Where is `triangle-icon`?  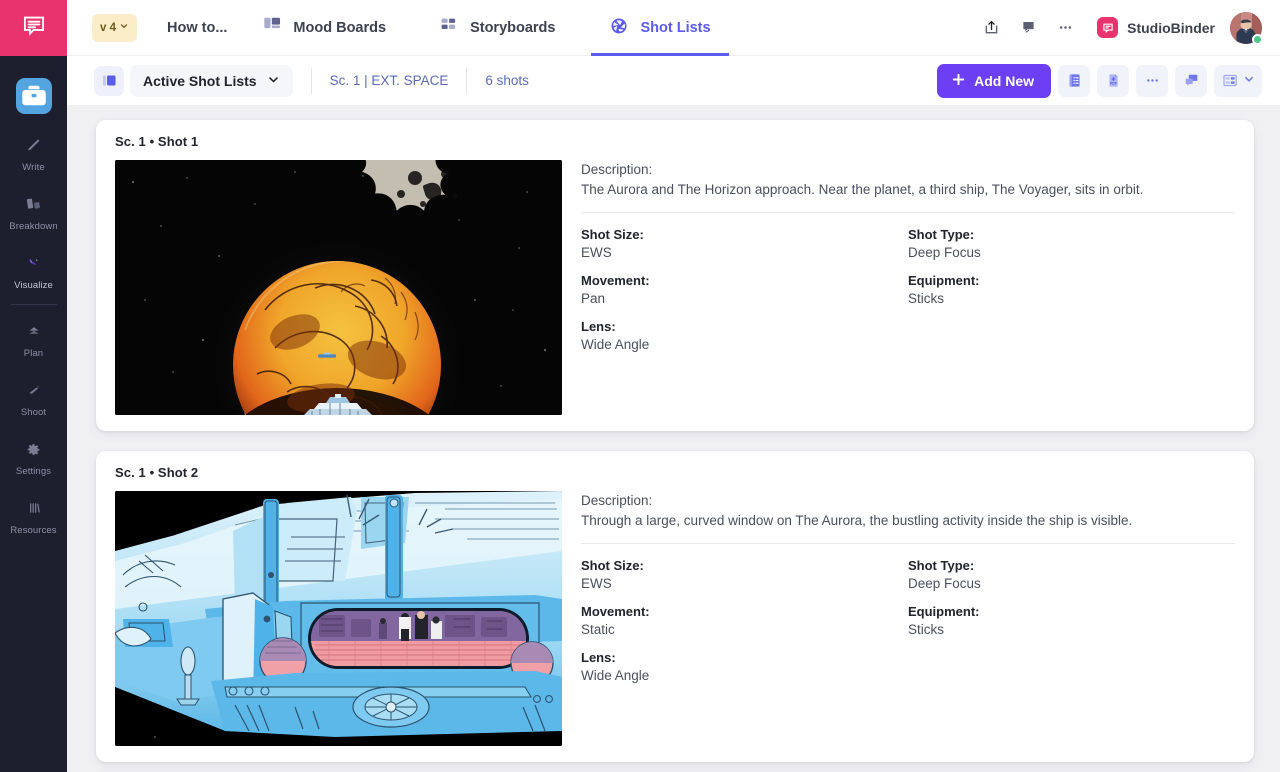
triangle-icon is located at coordinates (34, 331).